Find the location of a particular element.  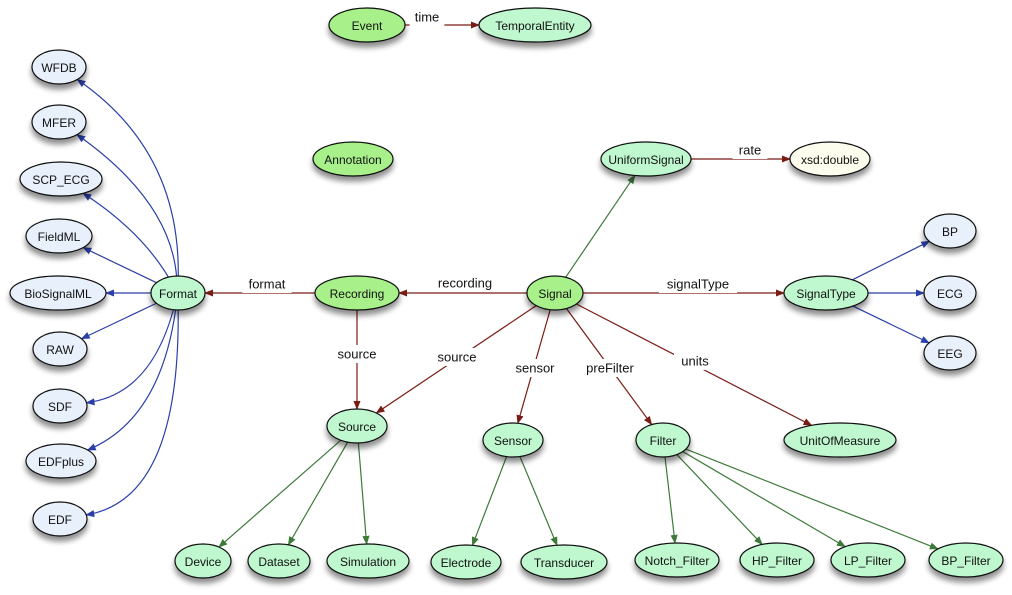

node-label: ECG is located at coordinates (950, 294).